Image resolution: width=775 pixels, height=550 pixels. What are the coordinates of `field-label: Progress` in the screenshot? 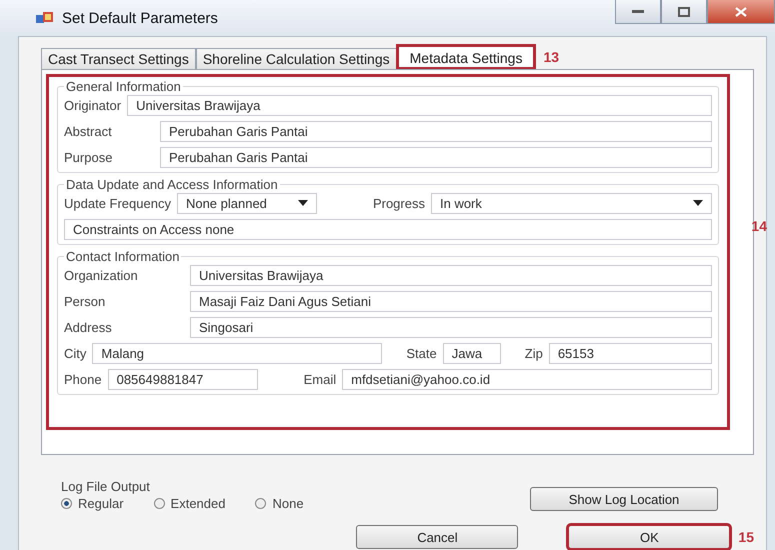 It's located at (398, 203).